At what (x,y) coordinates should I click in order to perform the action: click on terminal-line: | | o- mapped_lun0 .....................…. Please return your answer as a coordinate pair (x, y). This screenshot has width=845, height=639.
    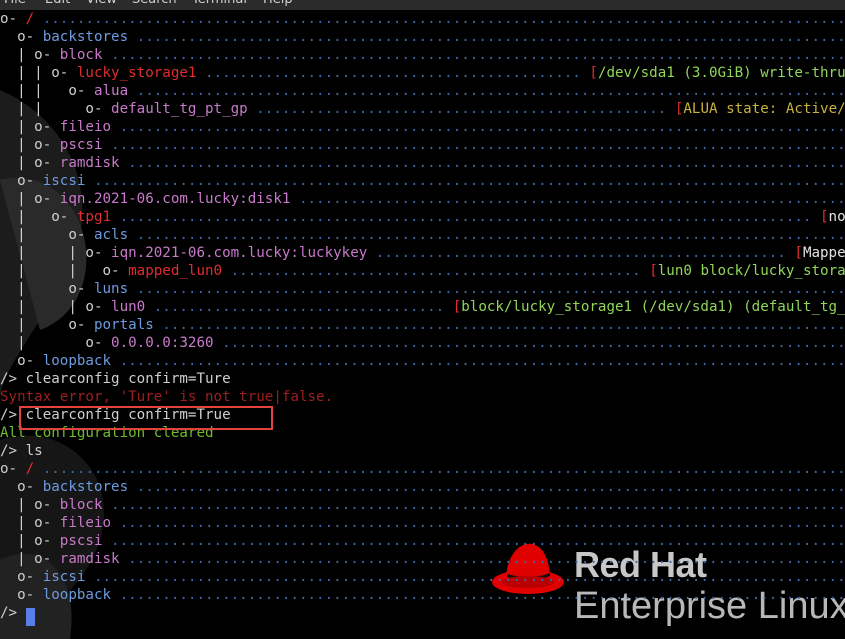
    Looking at the image, I should click on (422, 271).